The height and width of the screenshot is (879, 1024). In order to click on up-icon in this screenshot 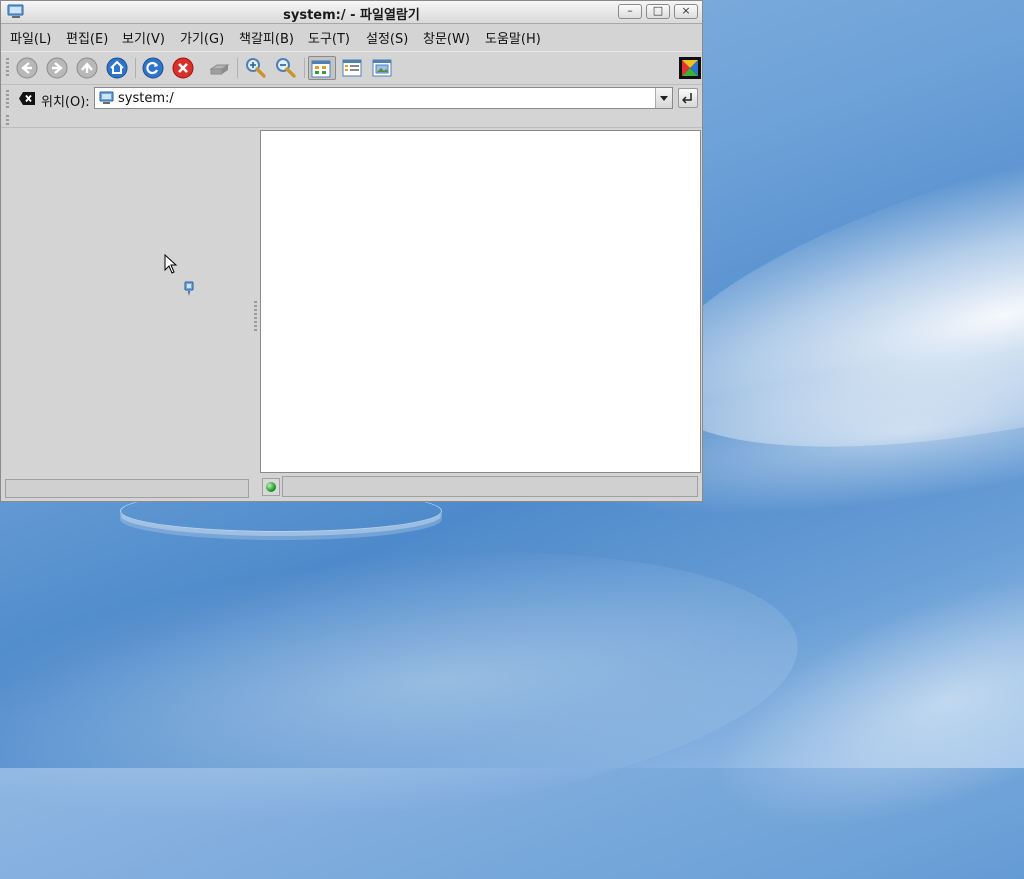, I will do `click(87, 68)`.